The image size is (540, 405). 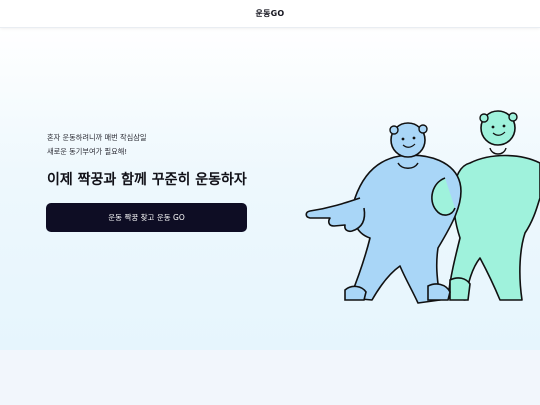 What do you see at coordinates (383, 213) in the screenshot?
I see `blue-character` at bounding box center [383, 213].